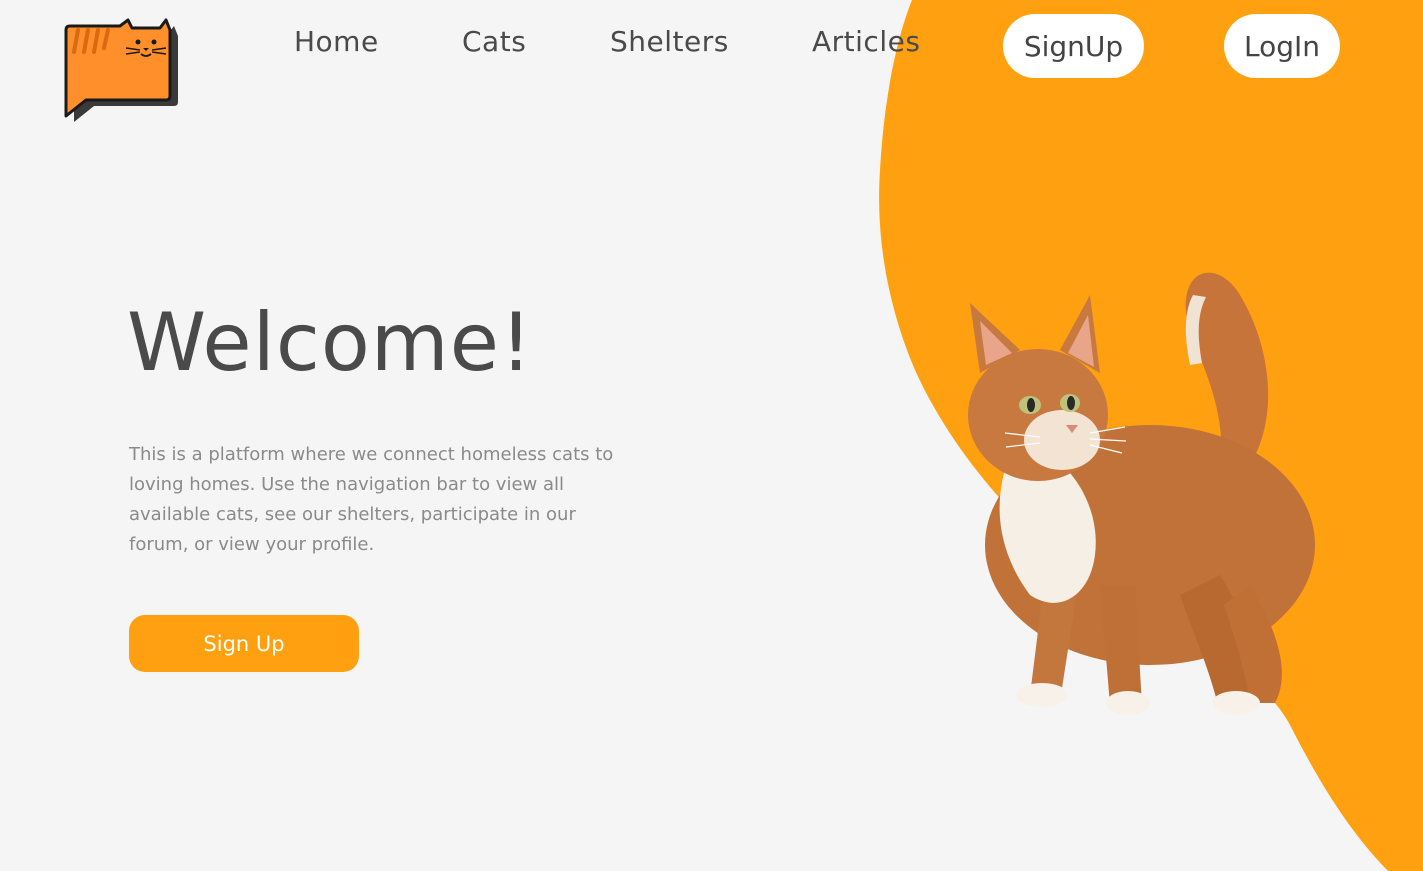 This screenshot has width=1423, height=871. I want to click on main-nav: Home Cats Shelters Articles SignUp LogIn, so click(711, 45).